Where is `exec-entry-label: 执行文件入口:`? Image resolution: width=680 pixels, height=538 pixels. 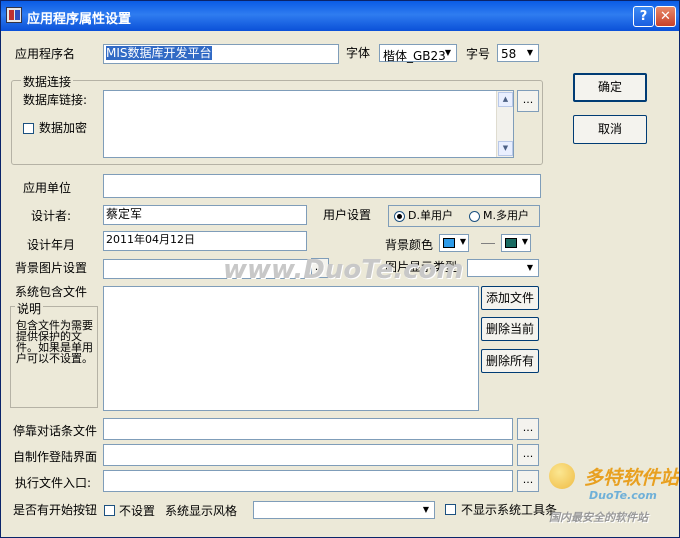 exec-entry-label: 执行文件入口: is located at coordinates (53, 483).